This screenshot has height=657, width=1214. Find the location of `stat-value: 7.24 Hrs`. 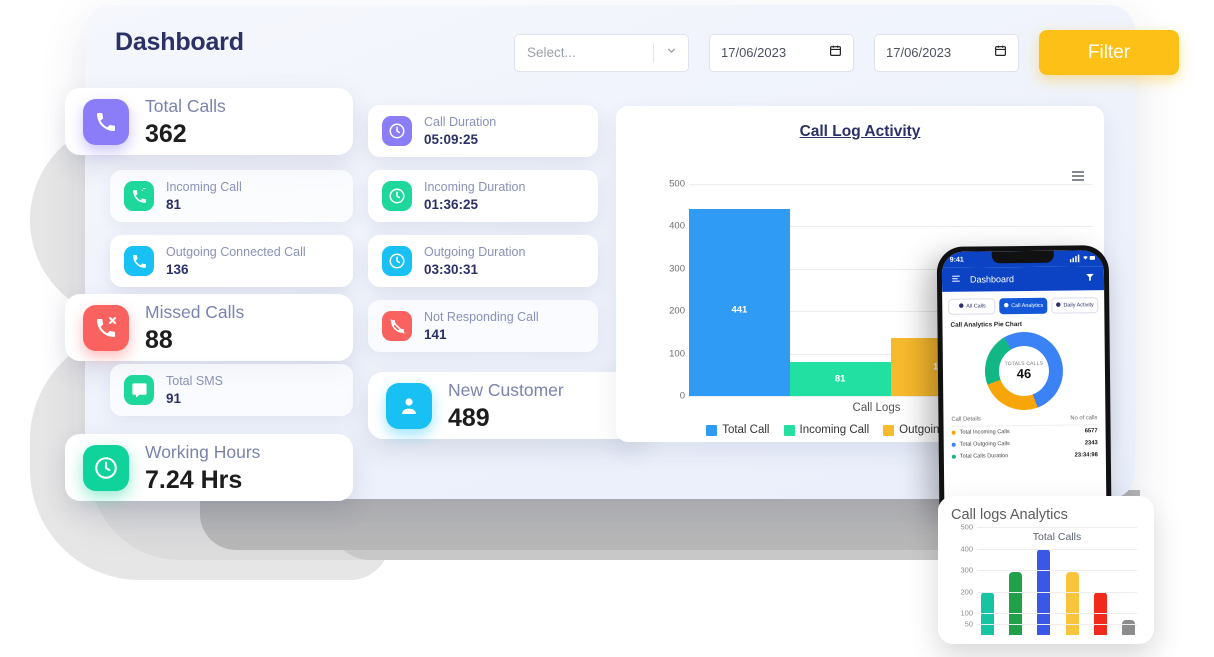

stat-value: 7.24 Hrs is located at coordinates (194, 479).